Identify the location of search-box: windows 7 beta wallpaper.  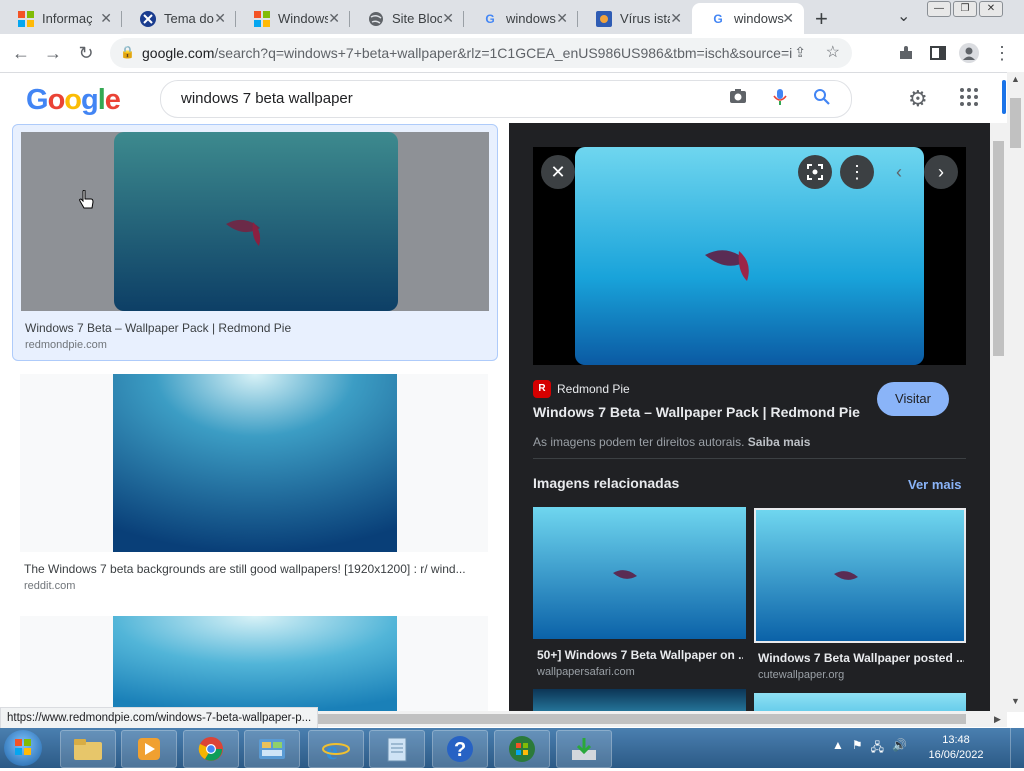
(506, 99).